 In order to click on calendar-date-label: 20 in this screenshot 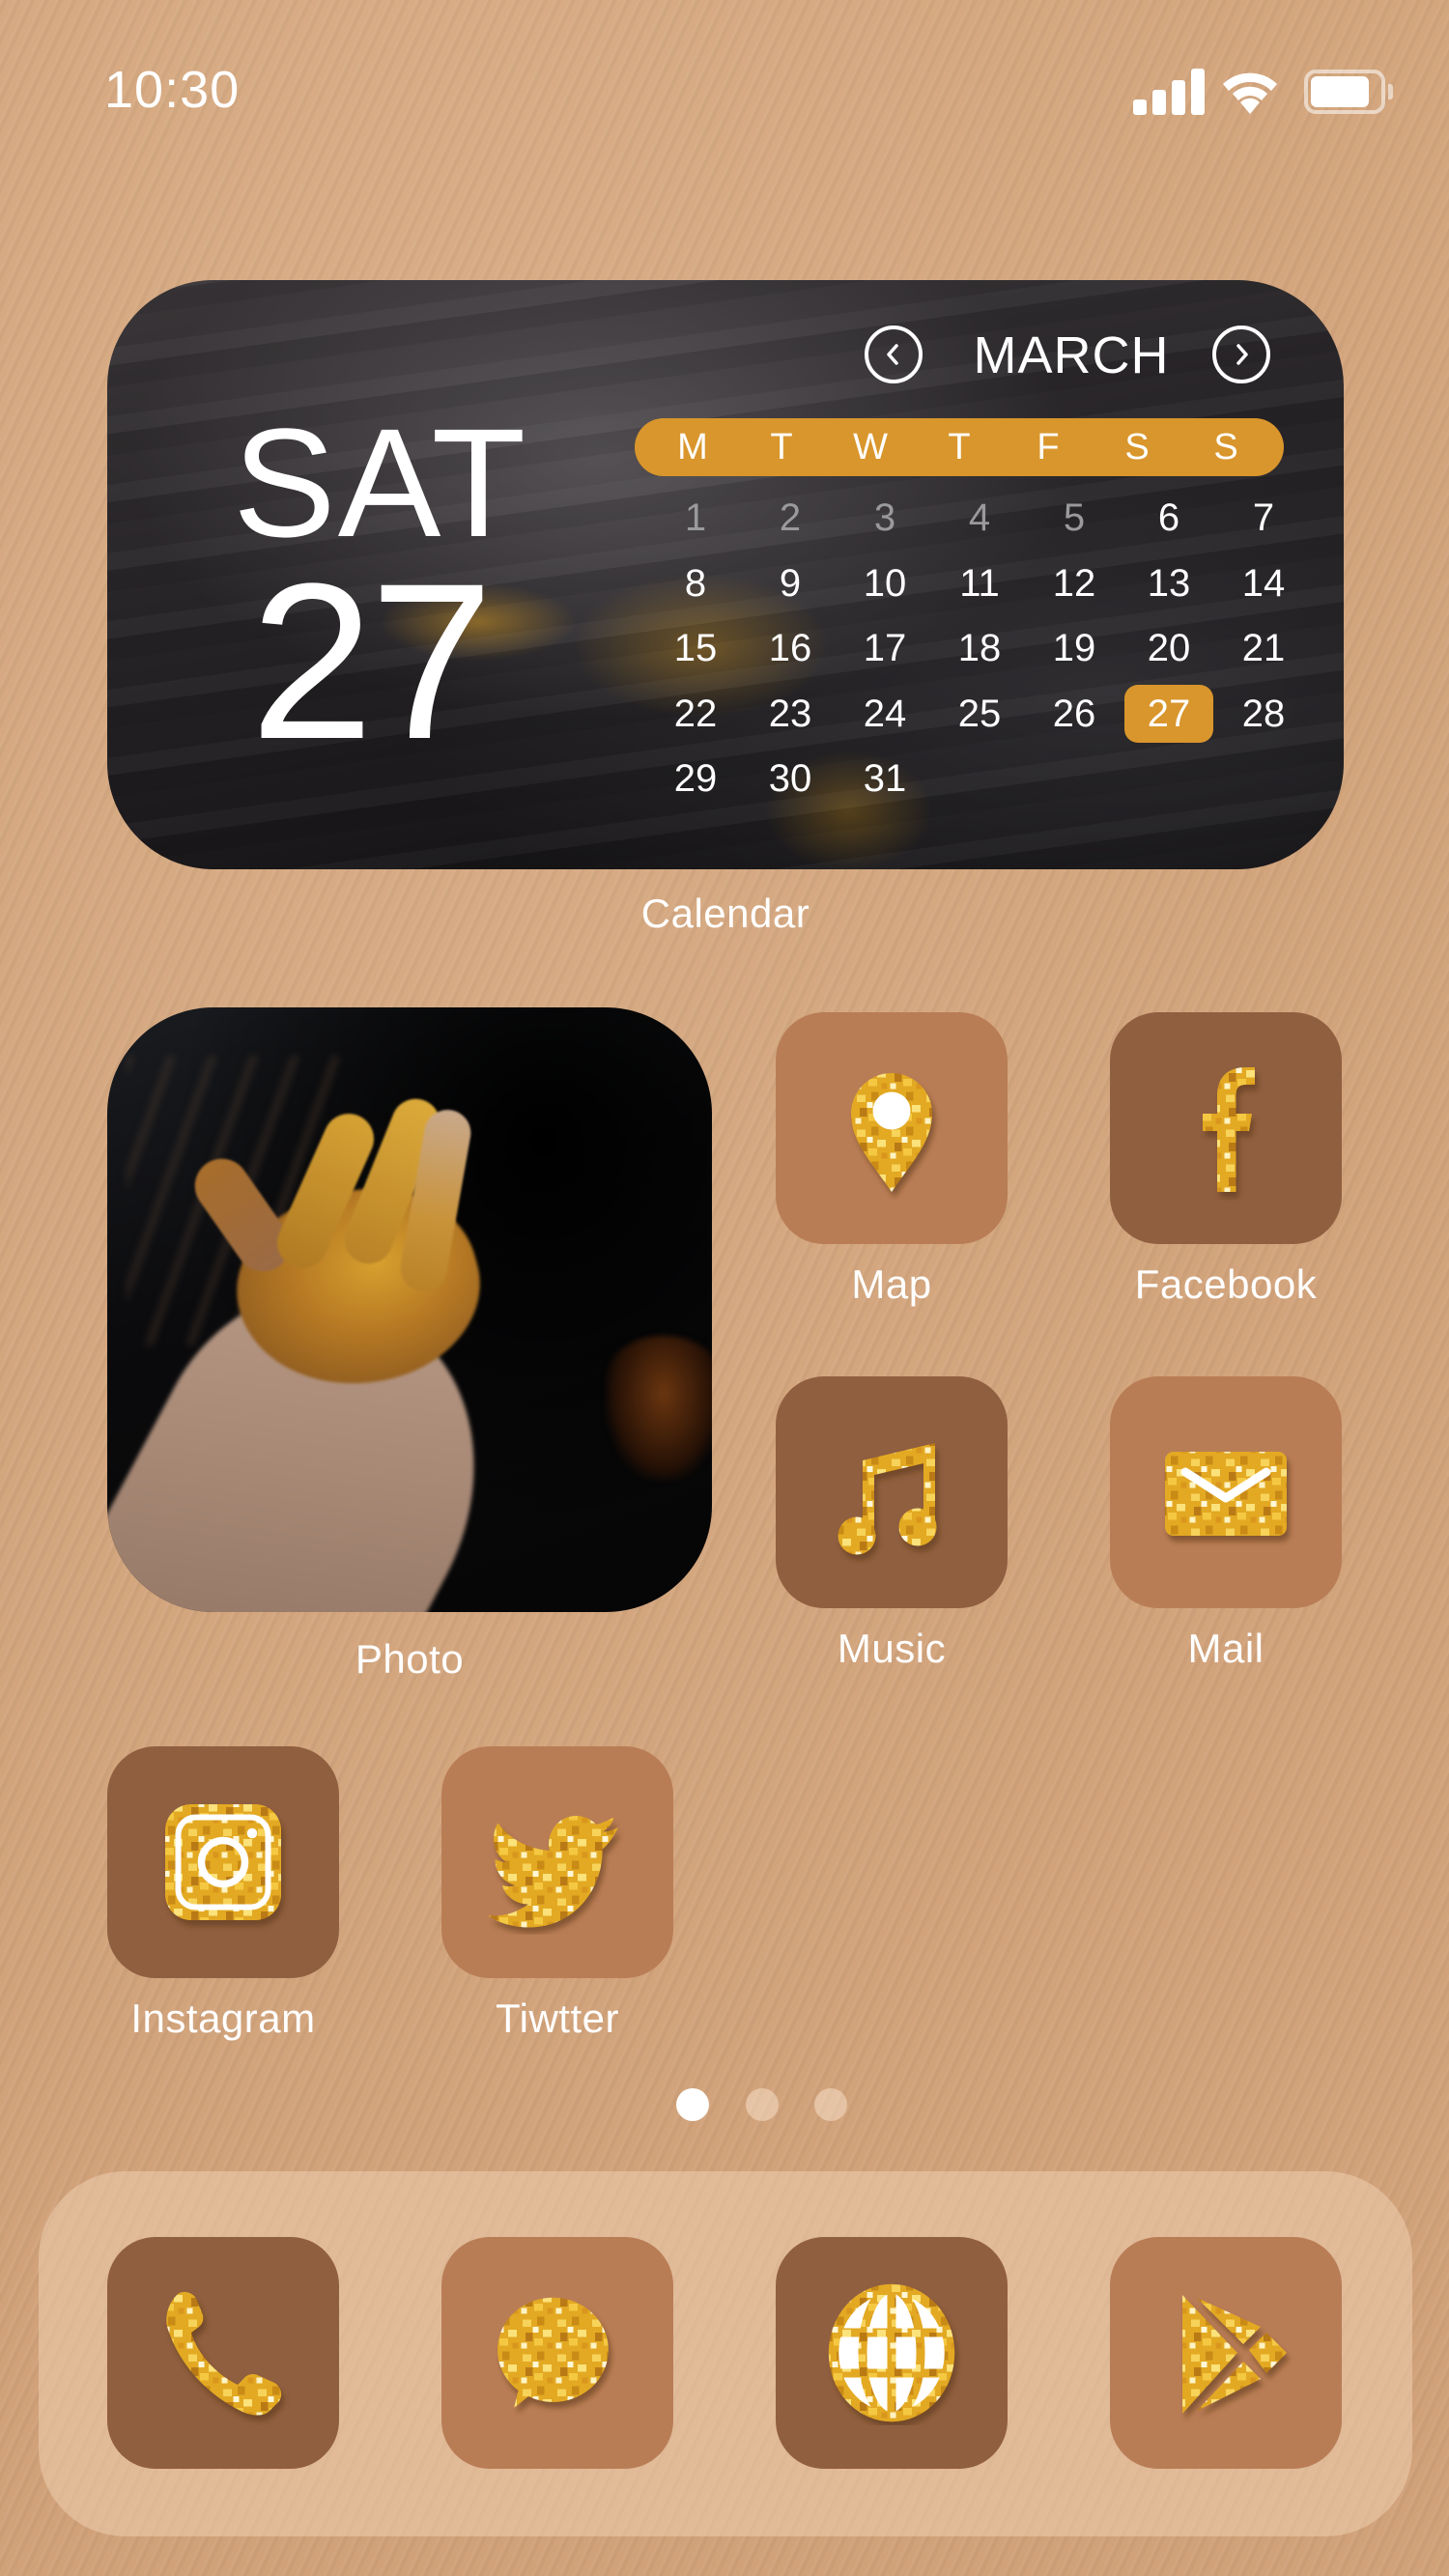, I will do `click(1169, 648)`.